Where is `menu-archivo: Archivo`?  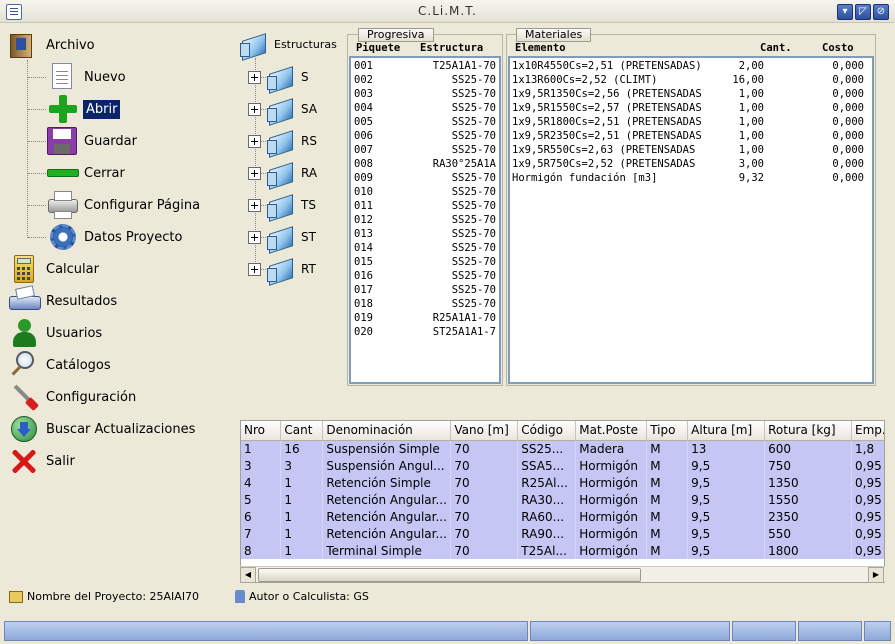
menu-archivo: Archivo is located at coordinates (51, 45).